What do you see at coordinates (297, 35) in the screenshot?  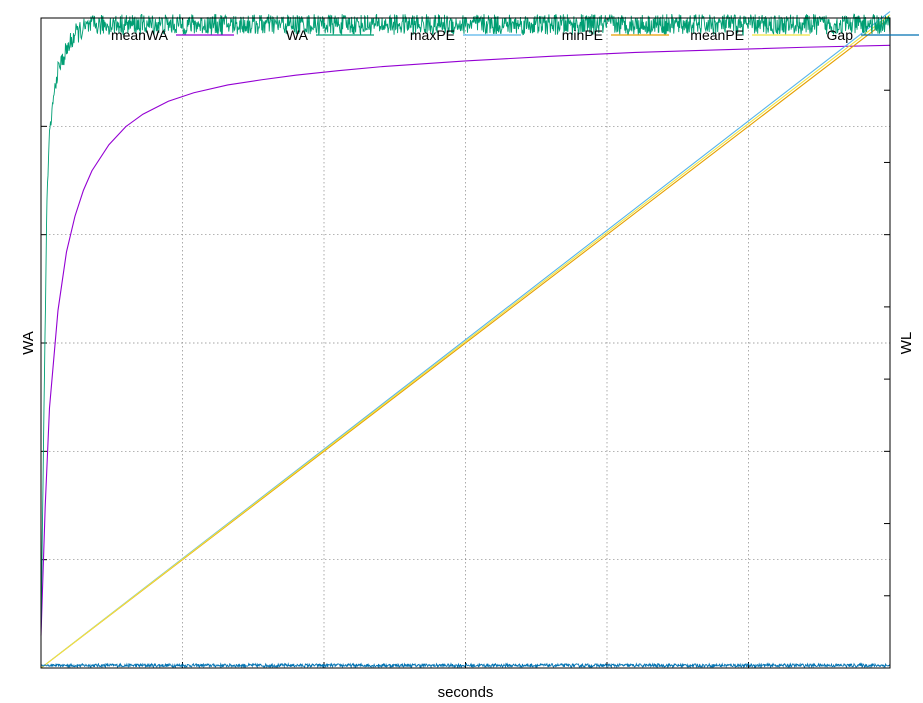 I see `legend-label-wa: WA` at bounding box center [297, 35].